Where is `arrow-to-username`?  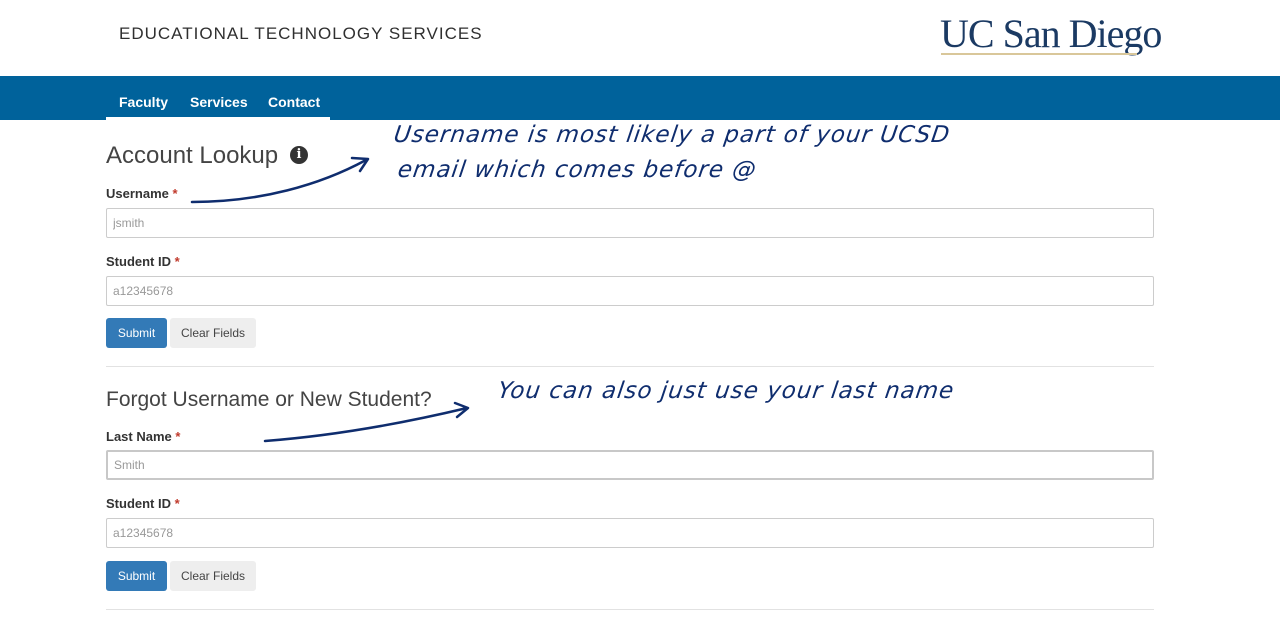 arrow-to-username is located at coordinates (279, 181).